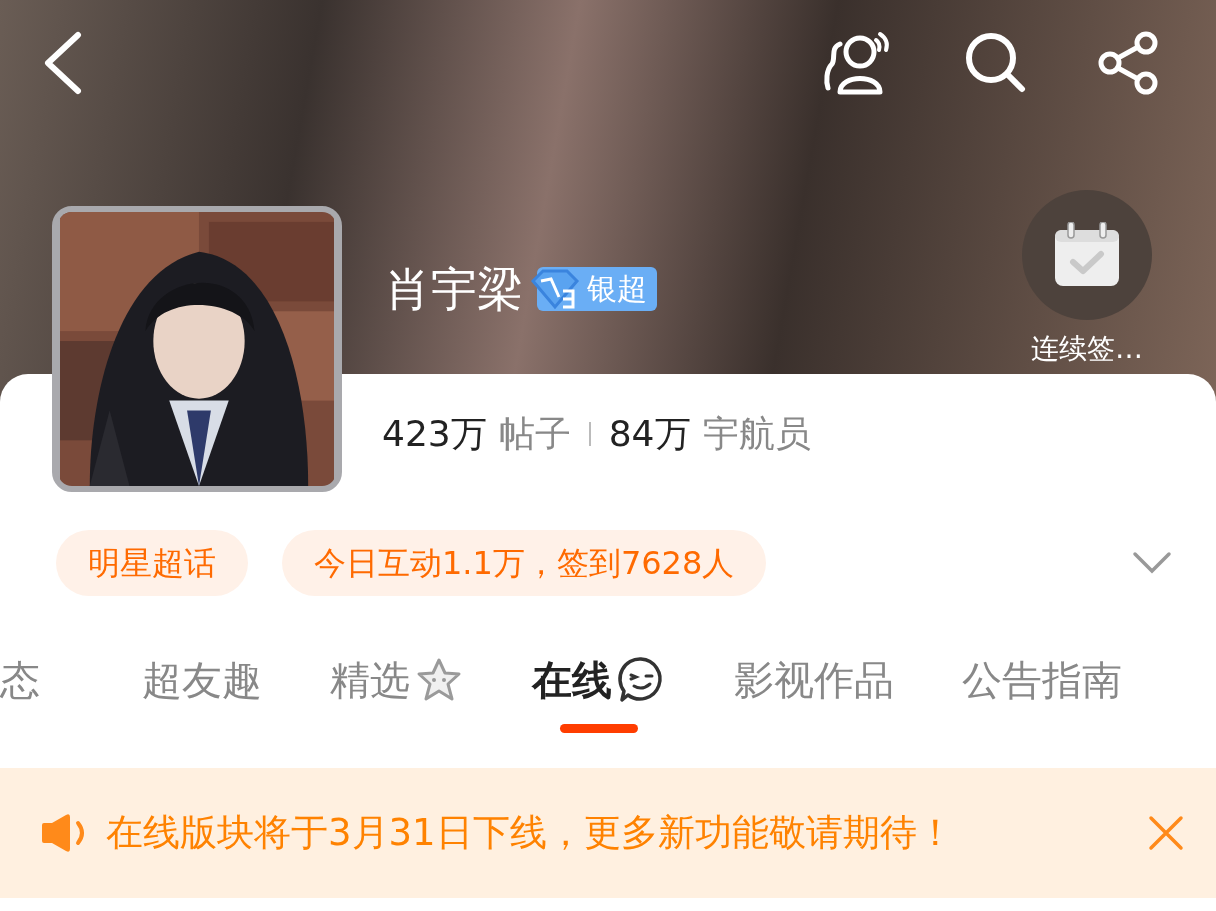 The image size is (1216, 911). Describe the element at coordinates (617, 289) in the screenshot. I see `badge-label: 银超` at that location.